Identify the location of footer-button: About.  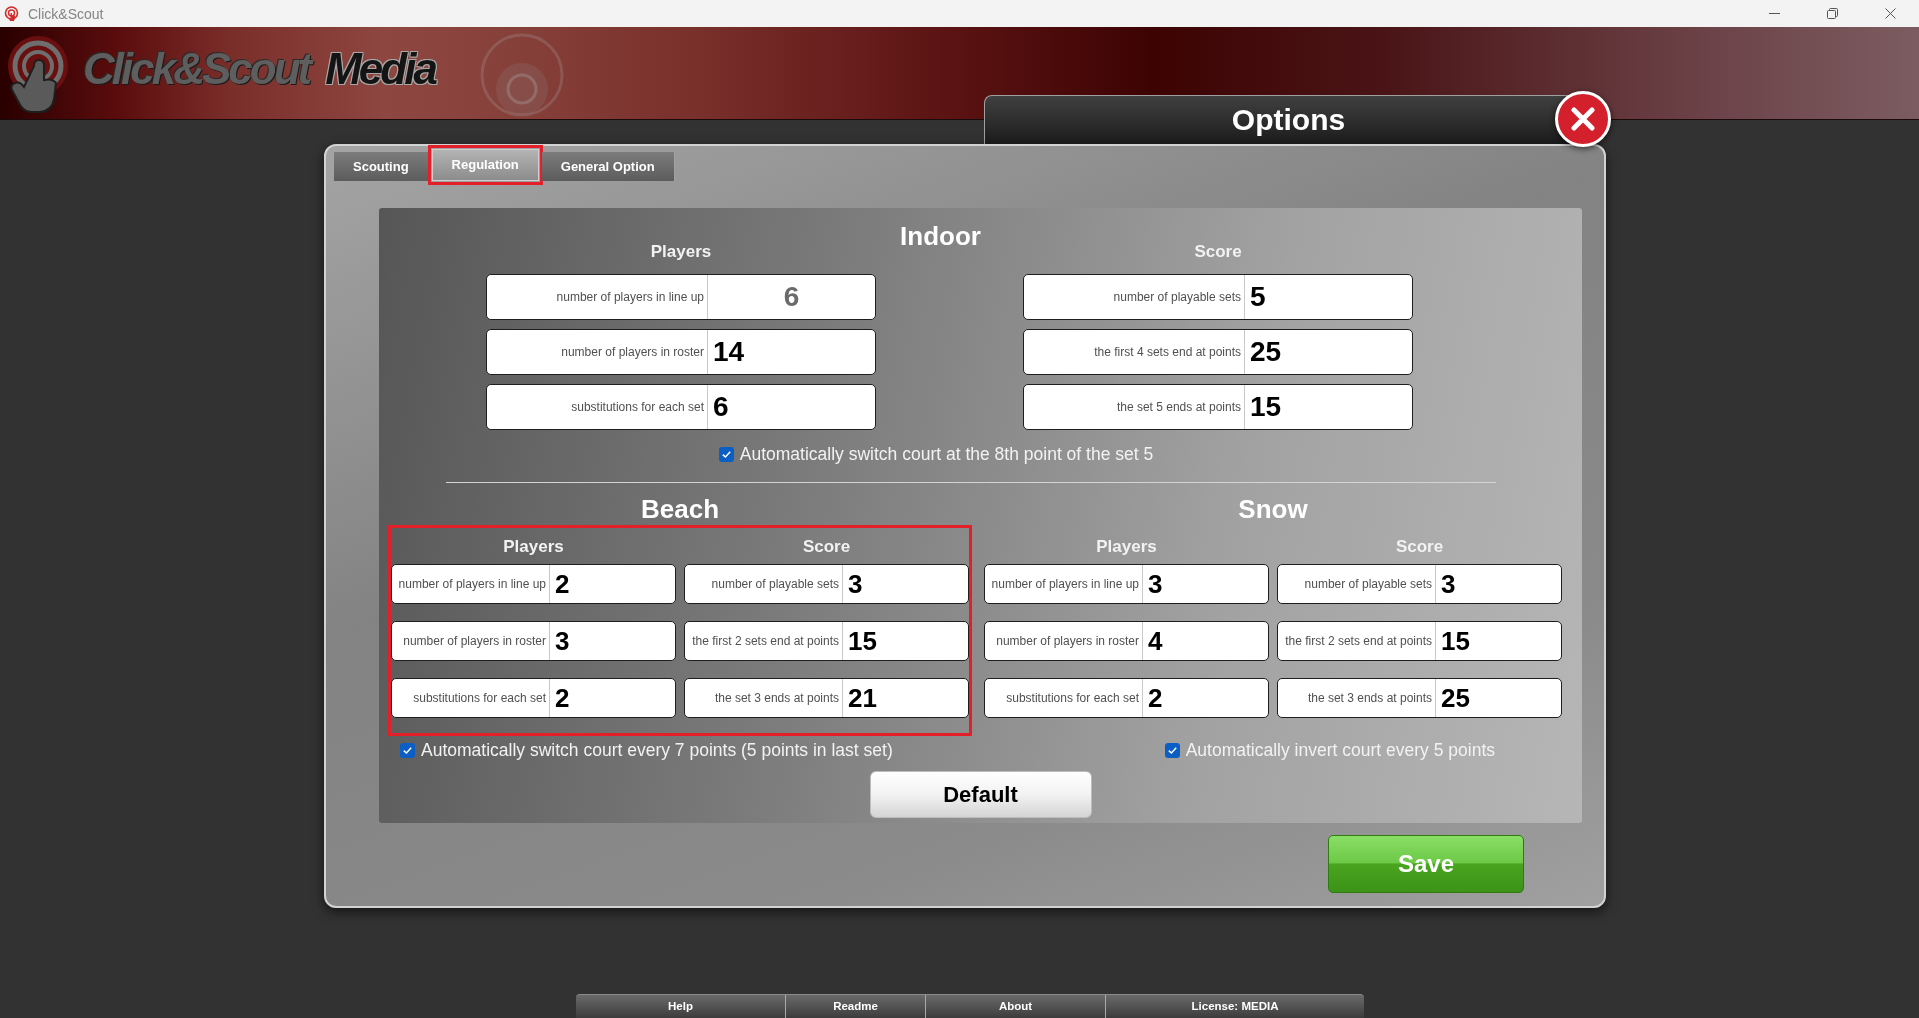
(1015, 1006).